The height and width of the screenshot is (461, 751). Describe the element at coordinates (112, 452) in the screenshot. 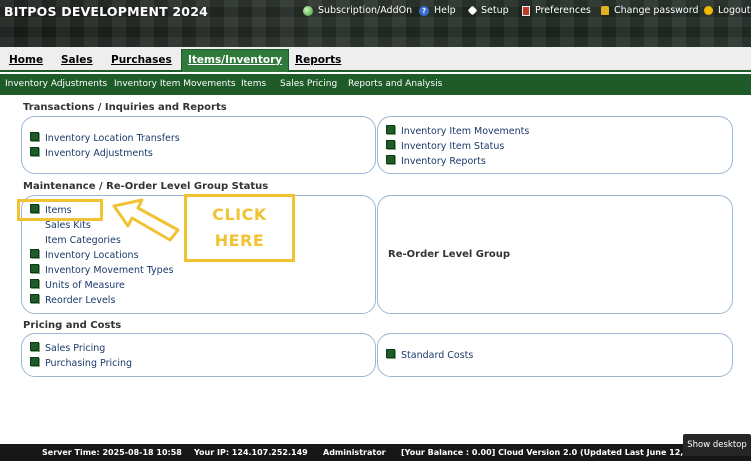

I see `server-time: Server Time: 2025-08-18 10:58` at that location.